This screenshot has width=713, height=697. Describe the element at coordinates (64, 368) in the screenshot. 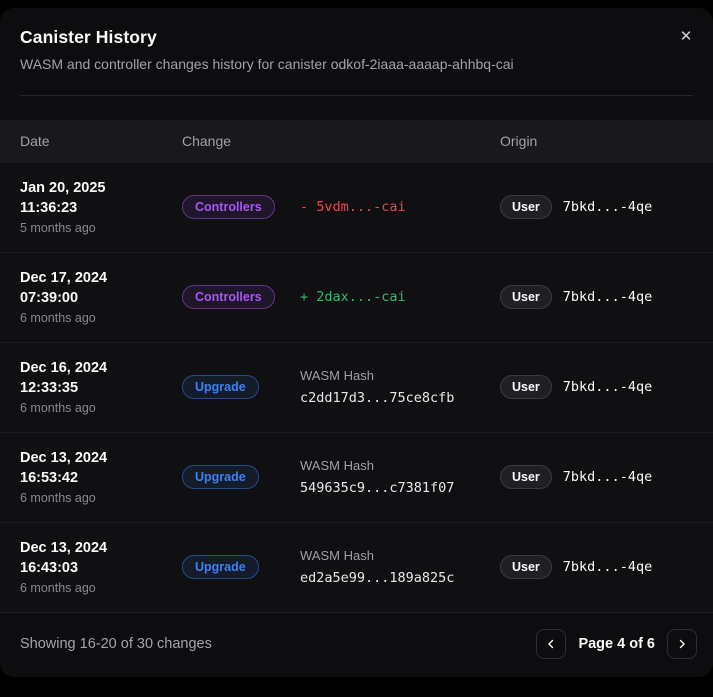

I see `row-date: Dec 16, 2024` at that location.